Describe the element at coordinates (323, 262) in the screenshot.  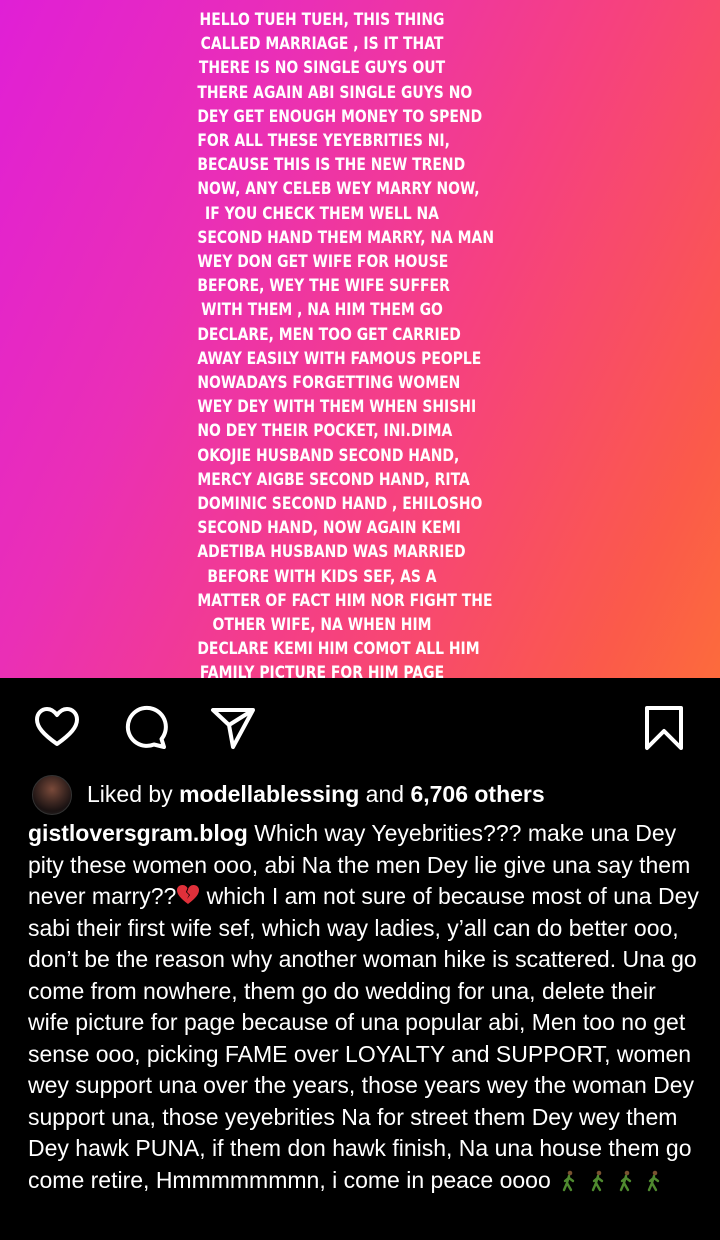
I see `post-text-line: WEY DON GET WIFE FOR HOUSE` at that location.